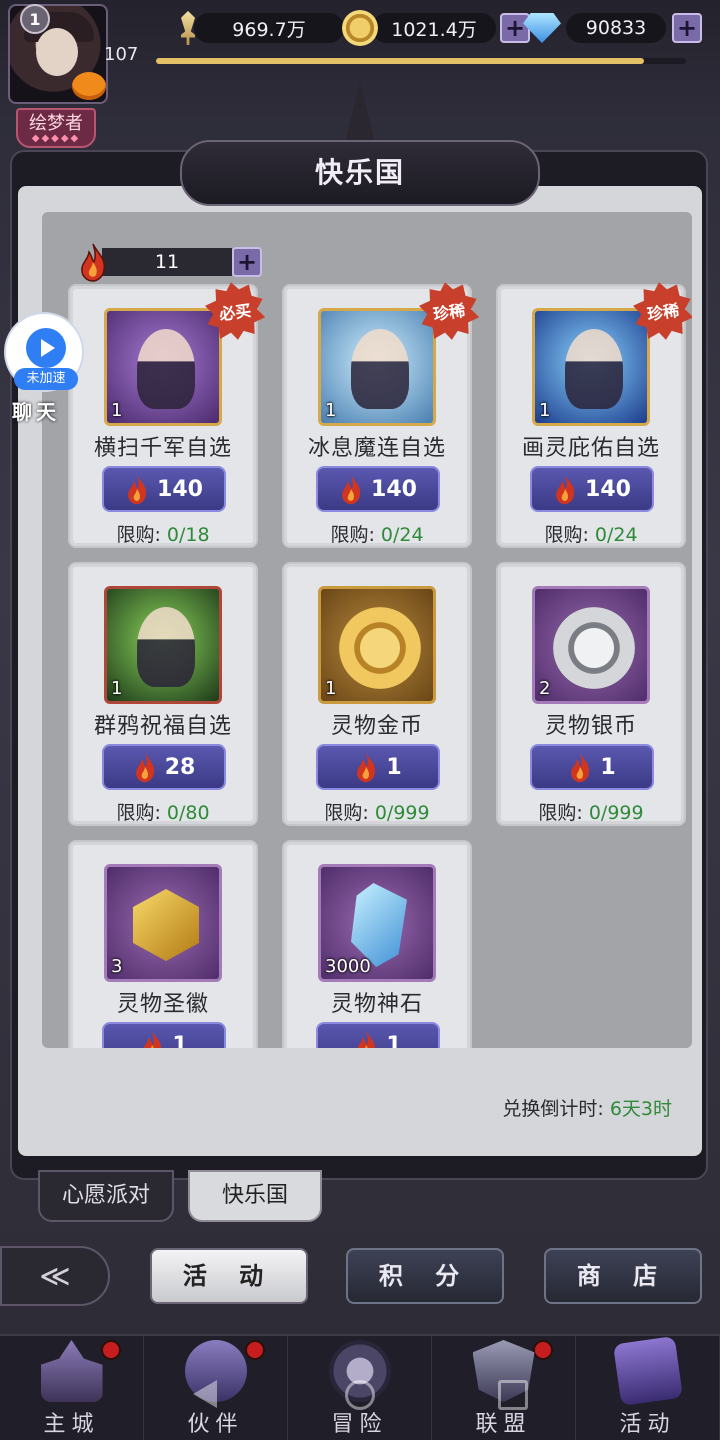  I want to click on item-name: 画灵庇佑自选, so click(590, 448).